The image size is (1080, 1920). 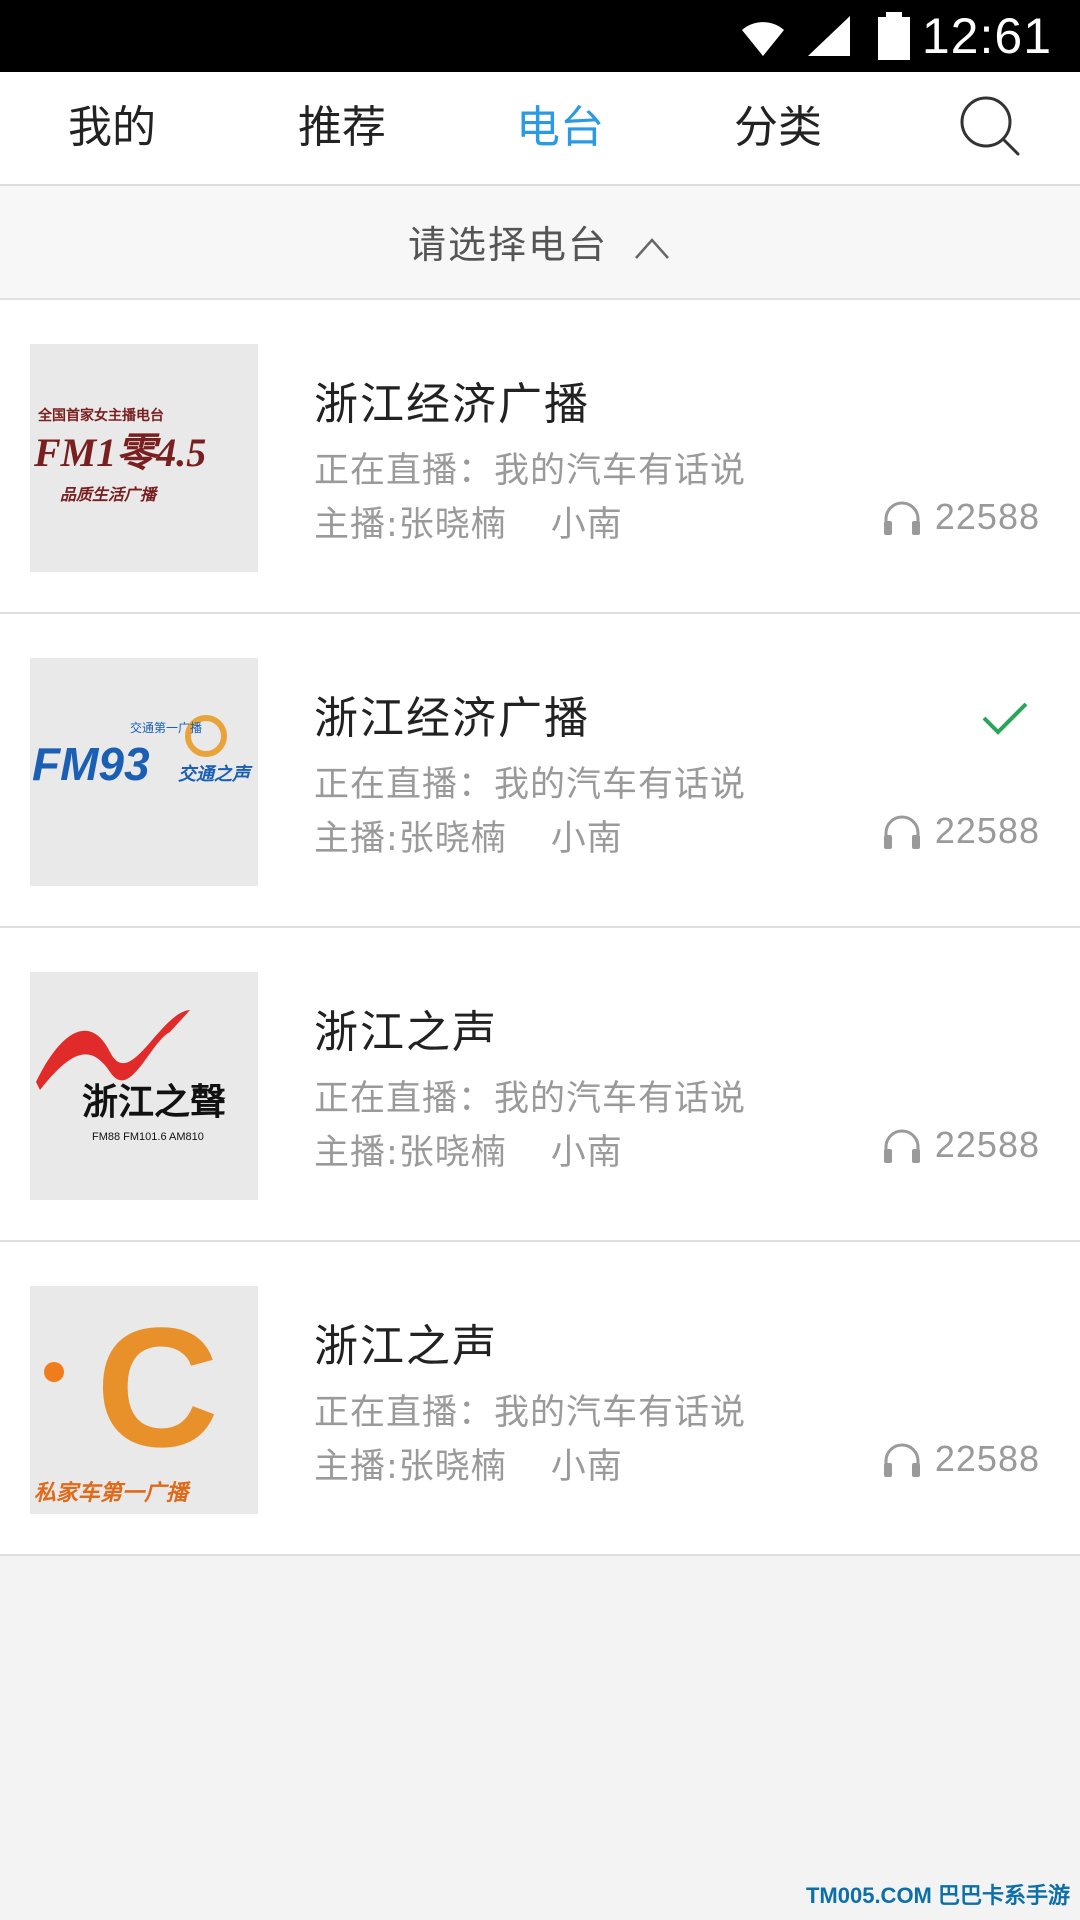 What do you see at coordinates (109, 495) in the screenshot?
I see `logo-text-sub: 品质生活广播` at bounding box center [109, 495].